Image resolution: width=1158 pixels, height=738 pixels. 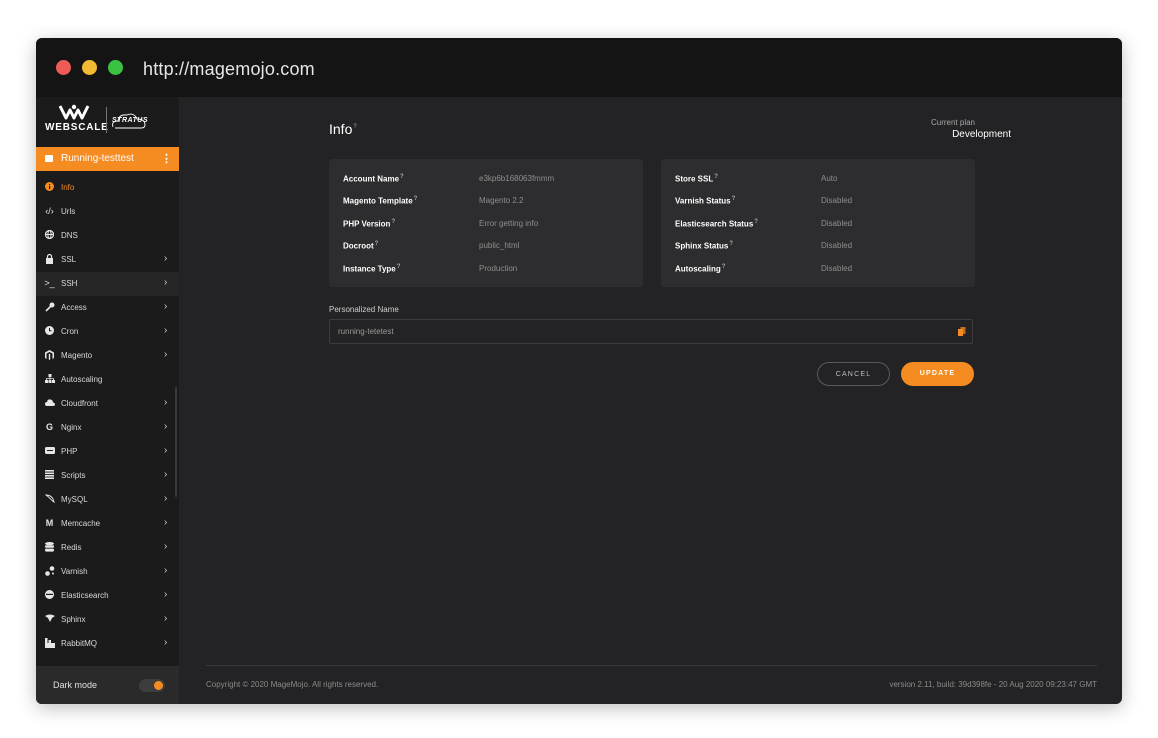 What do you see at coordinates (152, 685) in the screenshot?
I see `dark-mode-toggle` at bounding box center [152, 685].